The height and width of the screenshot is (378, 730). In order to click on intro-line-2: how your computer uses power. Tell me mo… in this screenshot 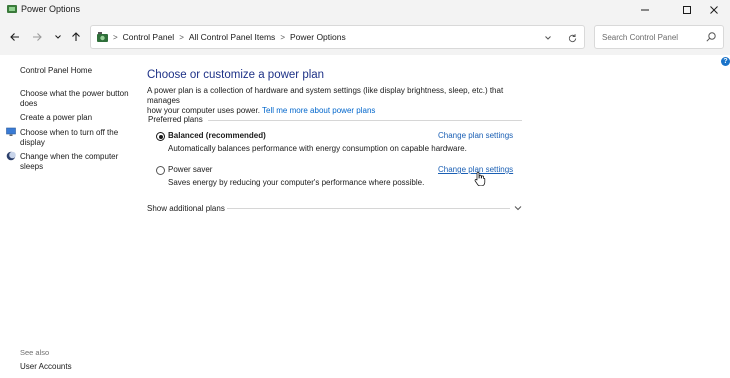, I will do `click(342, 111)`.